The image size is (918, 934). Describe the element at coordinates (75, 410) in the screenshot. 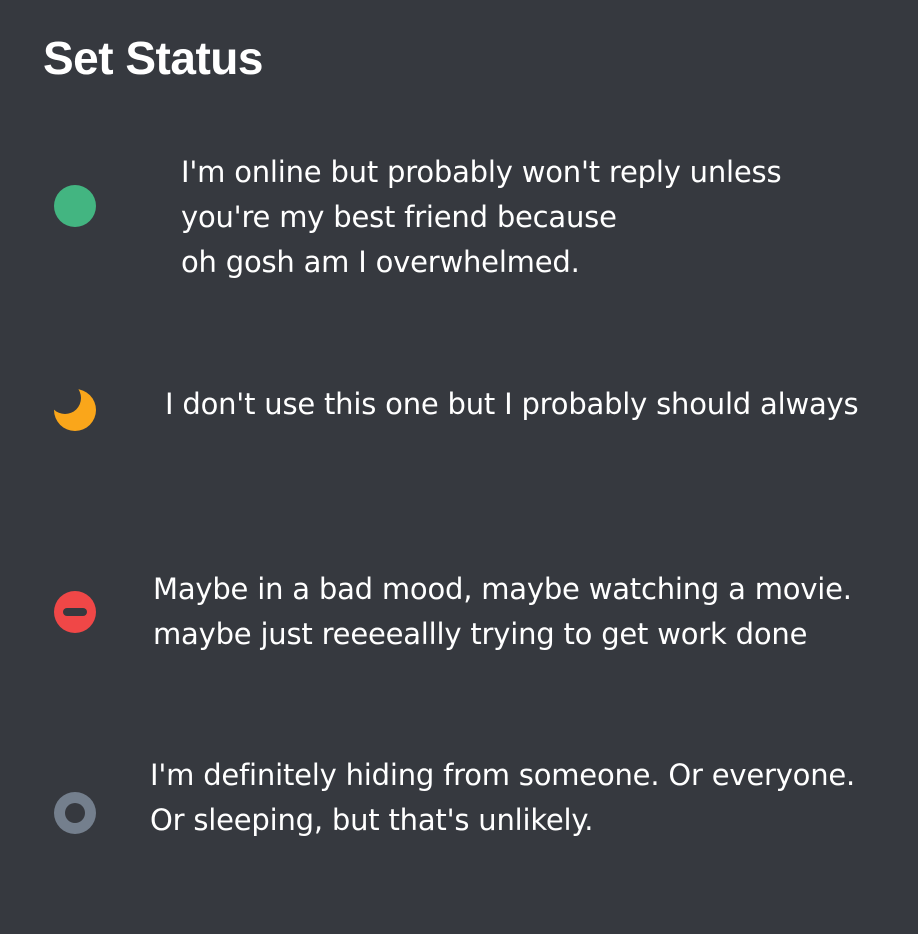

I see `idle-moon-icon` at that location.